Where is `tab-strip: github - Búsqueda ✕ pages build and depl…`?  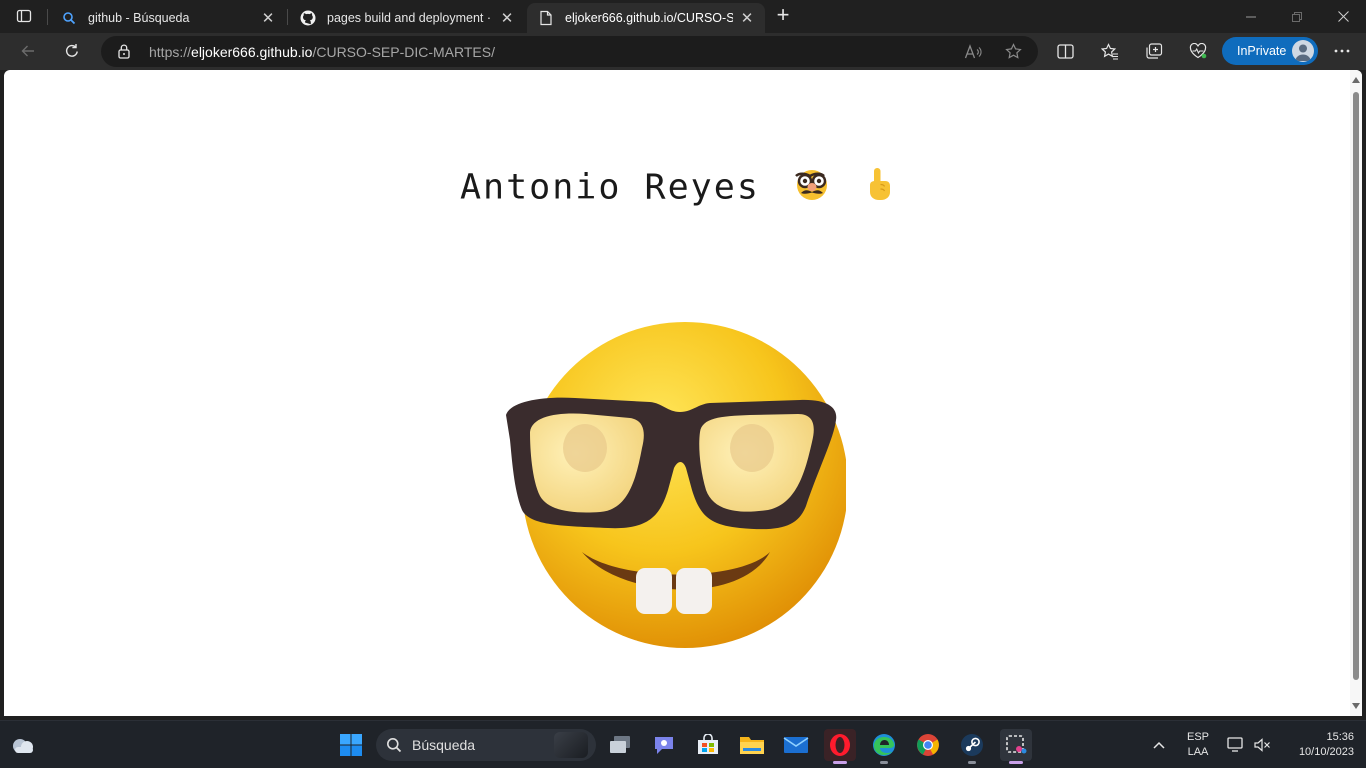
tab-strip: github - Búsqueda ✕ pages build and depl… is located at coordinates (683, 16).